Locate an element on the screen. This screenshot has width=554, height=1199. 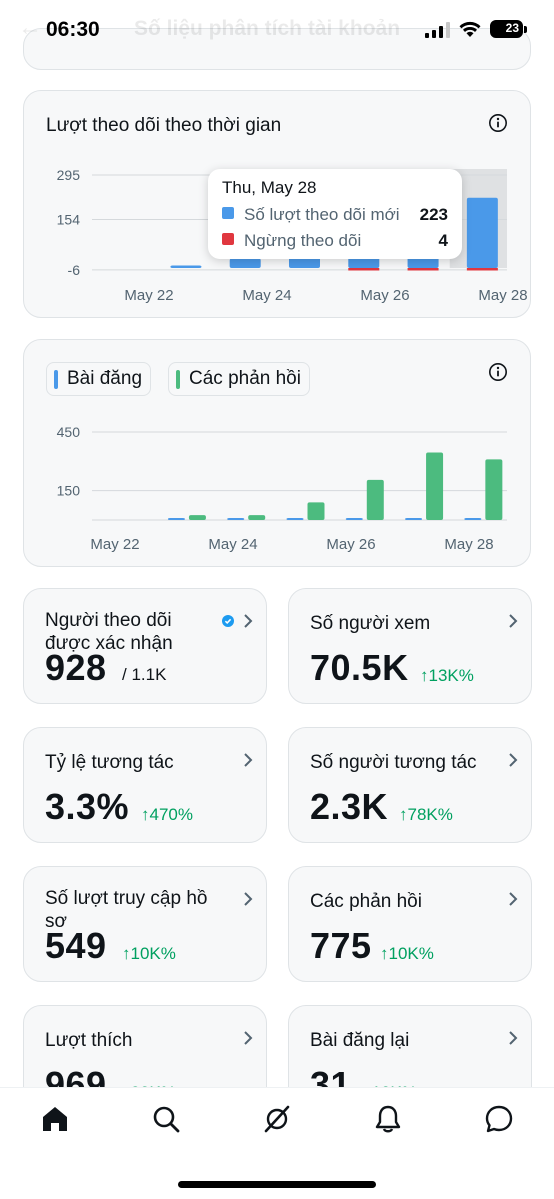
y-tick-label: 154 is located at coordinates (69, 219).